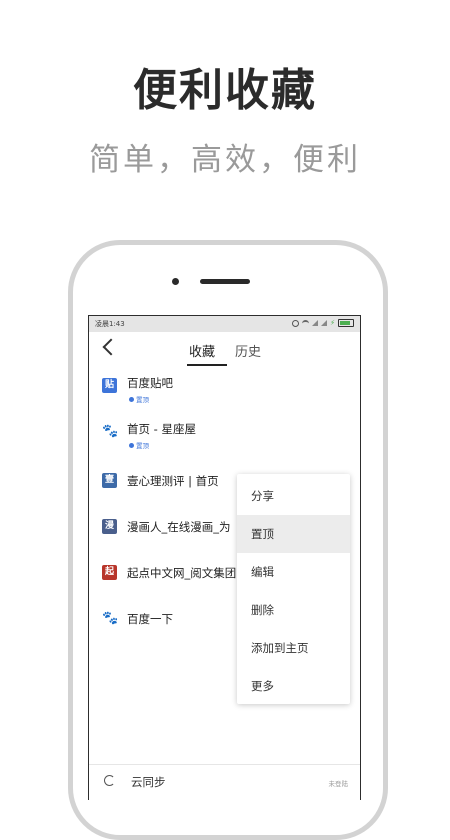 This screenshot has height=840, width=450. What do you see at coordinates (202, 350) in the screenshot?
I see `tab-favorites: 收藏` at bounding box center [202, 350].